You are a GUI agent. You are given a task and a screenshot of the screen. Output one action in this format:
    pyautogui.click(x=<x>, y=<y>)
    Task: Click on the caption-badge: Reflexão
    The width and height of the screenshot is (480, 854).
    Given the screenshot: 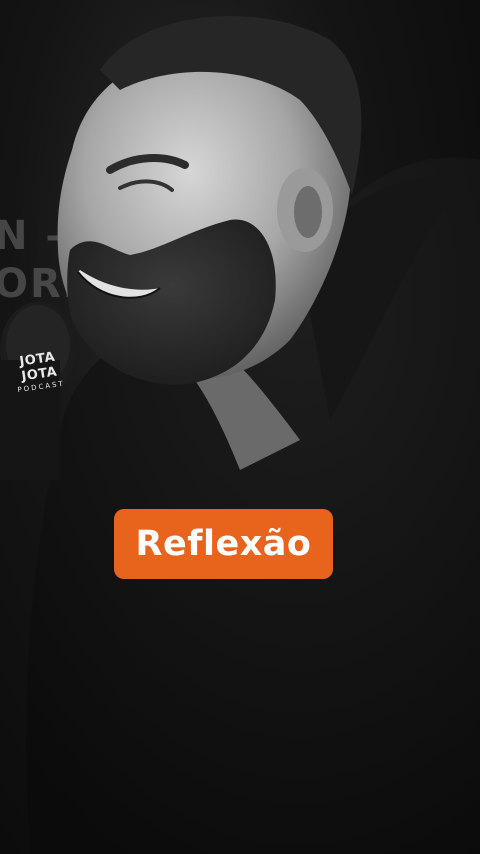 What is the action you would take?
    pyautogui.click(x=223, y=544)
    